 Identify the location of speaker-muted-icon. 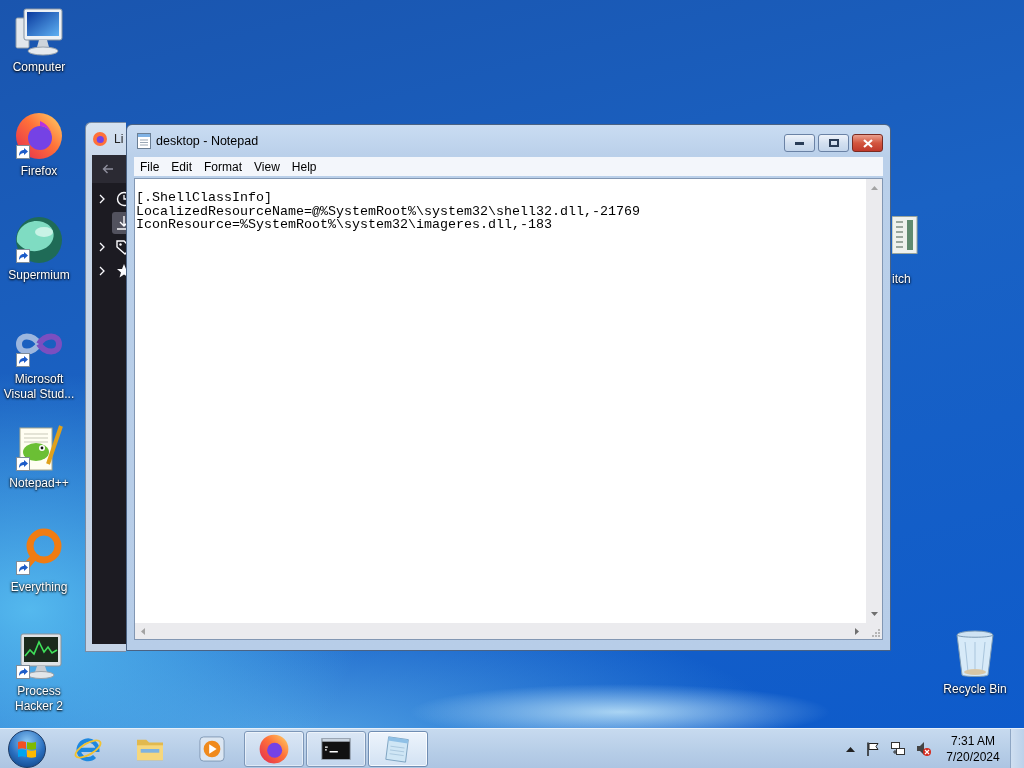
(923, 748).